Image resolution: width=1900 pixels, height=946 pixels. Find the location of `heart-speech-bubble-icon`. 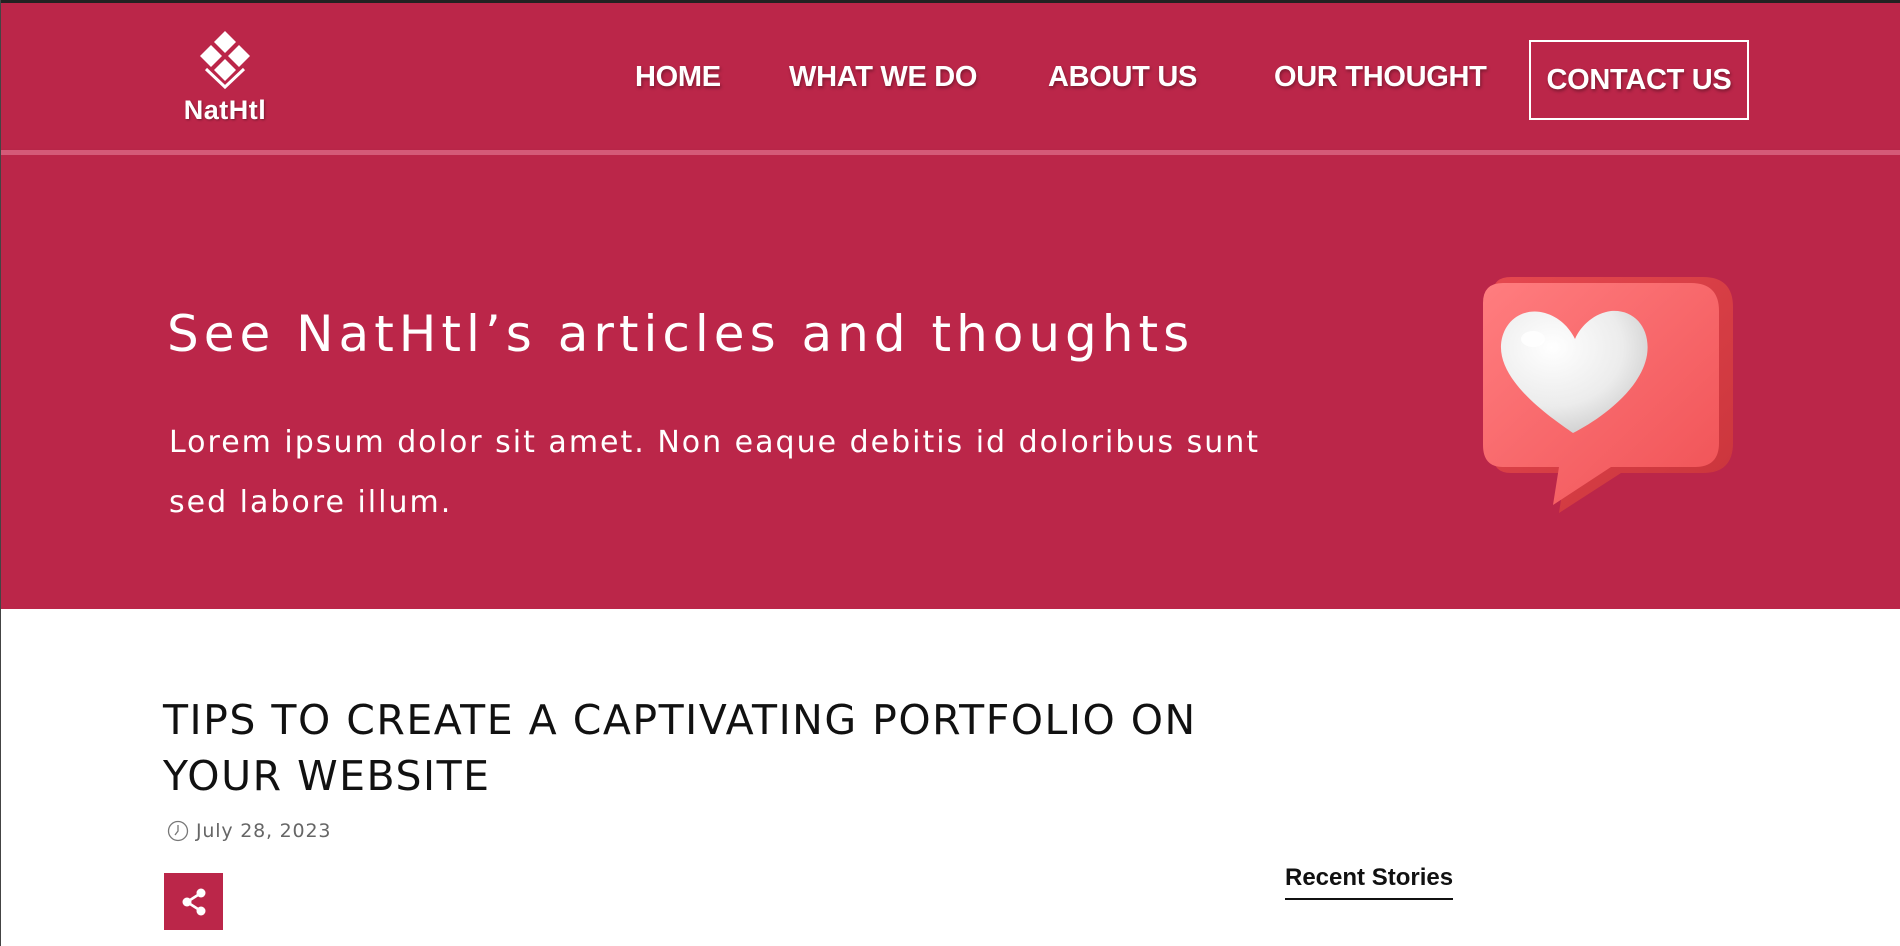

heart-speech-bubble-icon is located at coordinates (1608, 395).